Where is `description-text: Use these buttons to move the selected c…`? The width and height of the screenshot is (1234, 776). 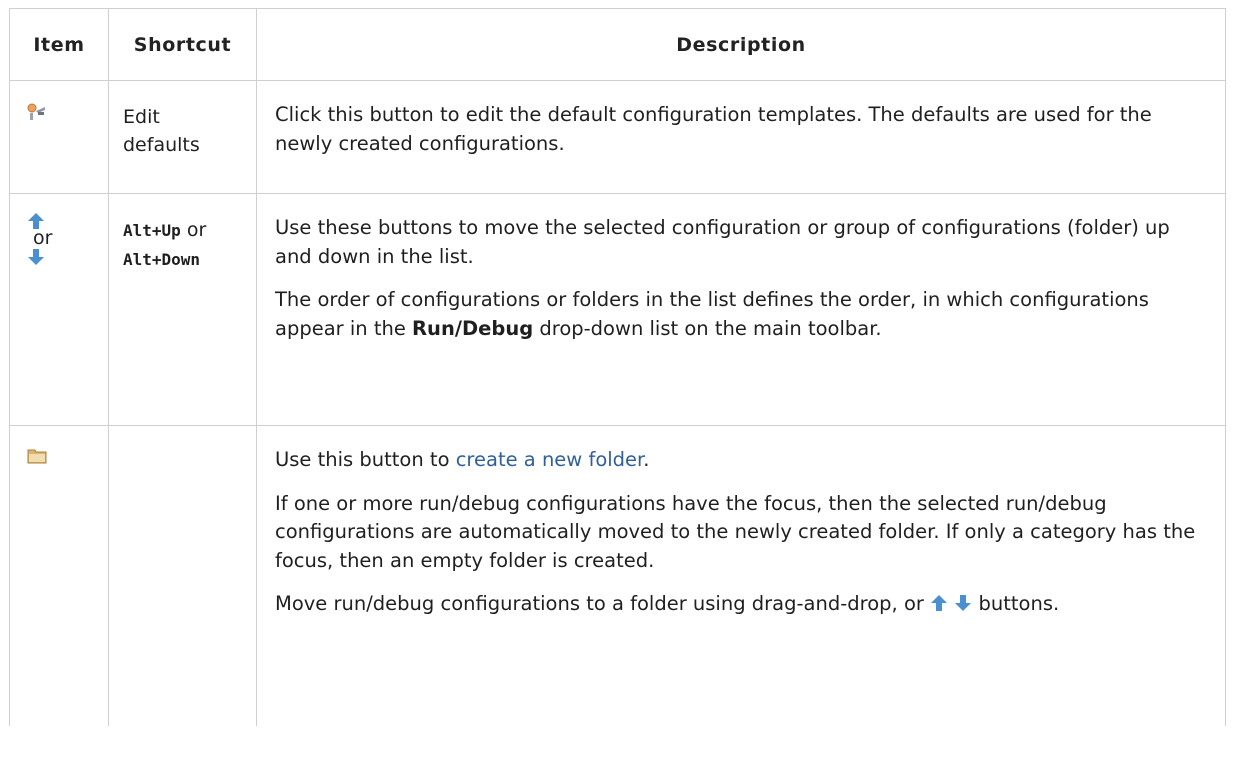 description-text: Use these buttons to move the selected c… is located at coordinates (722, 242).